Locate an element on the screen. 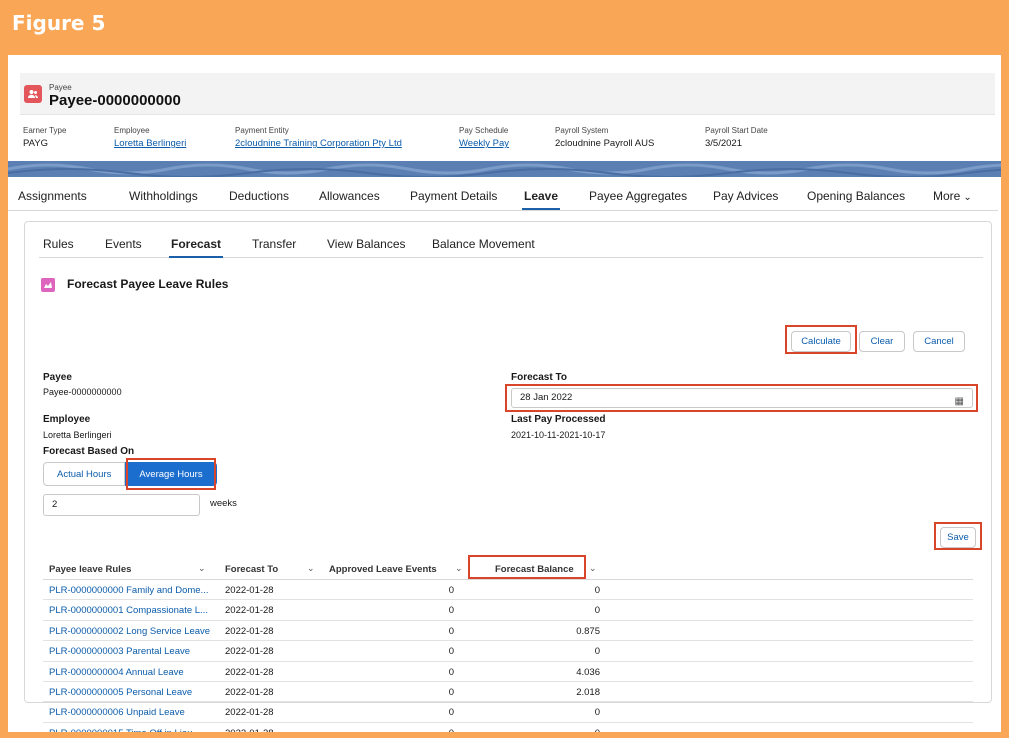  payee-value: Payee-0000000000 is located at coordinates (82, 392).